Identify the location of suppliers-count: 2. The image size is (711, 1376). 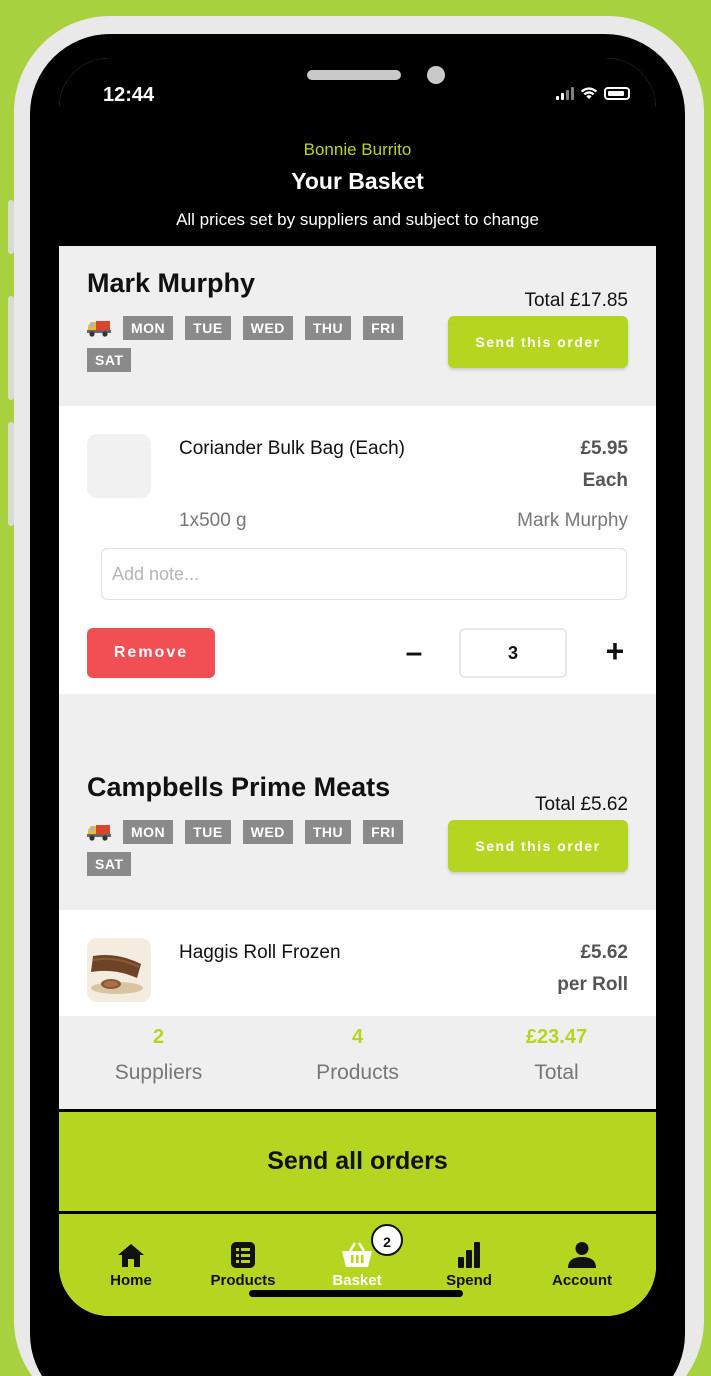
(158, 1037).